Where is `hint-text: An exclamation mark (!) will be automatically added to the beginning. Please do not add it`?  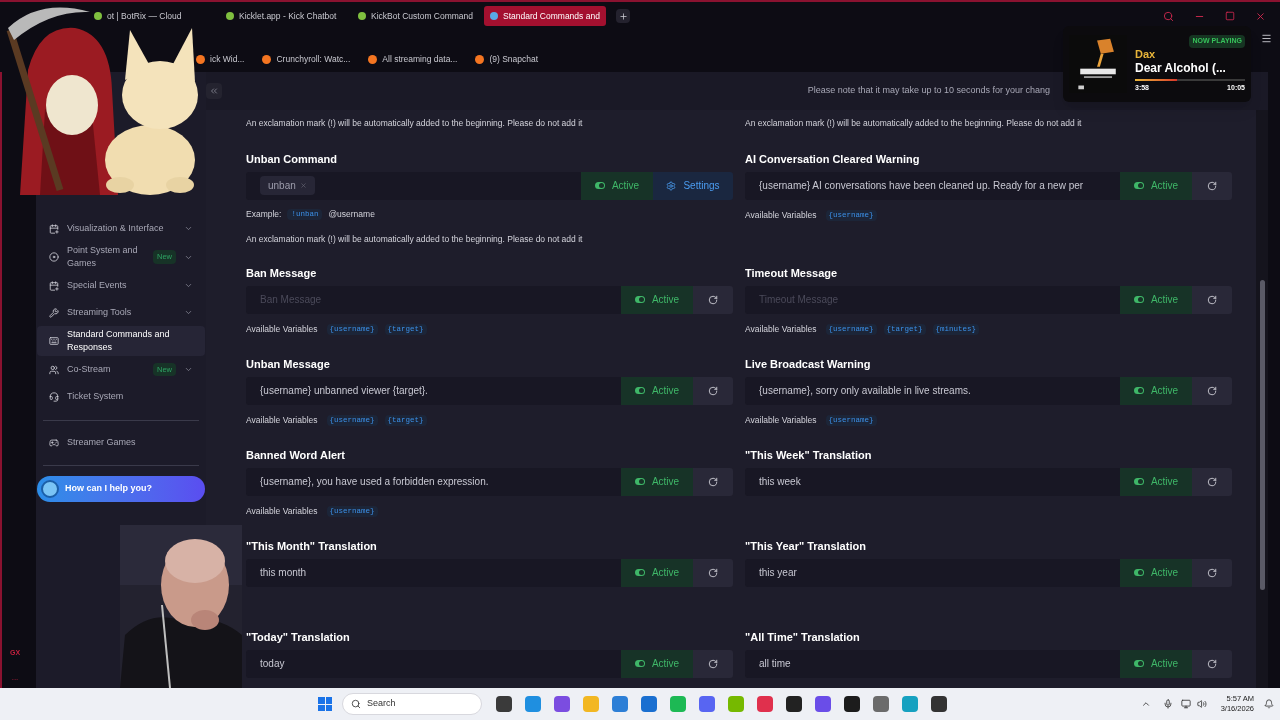 hint-text: An exclamation mark (!) will be automatically added to the beginning. Please do not add it is located at coordinates (415, 123).